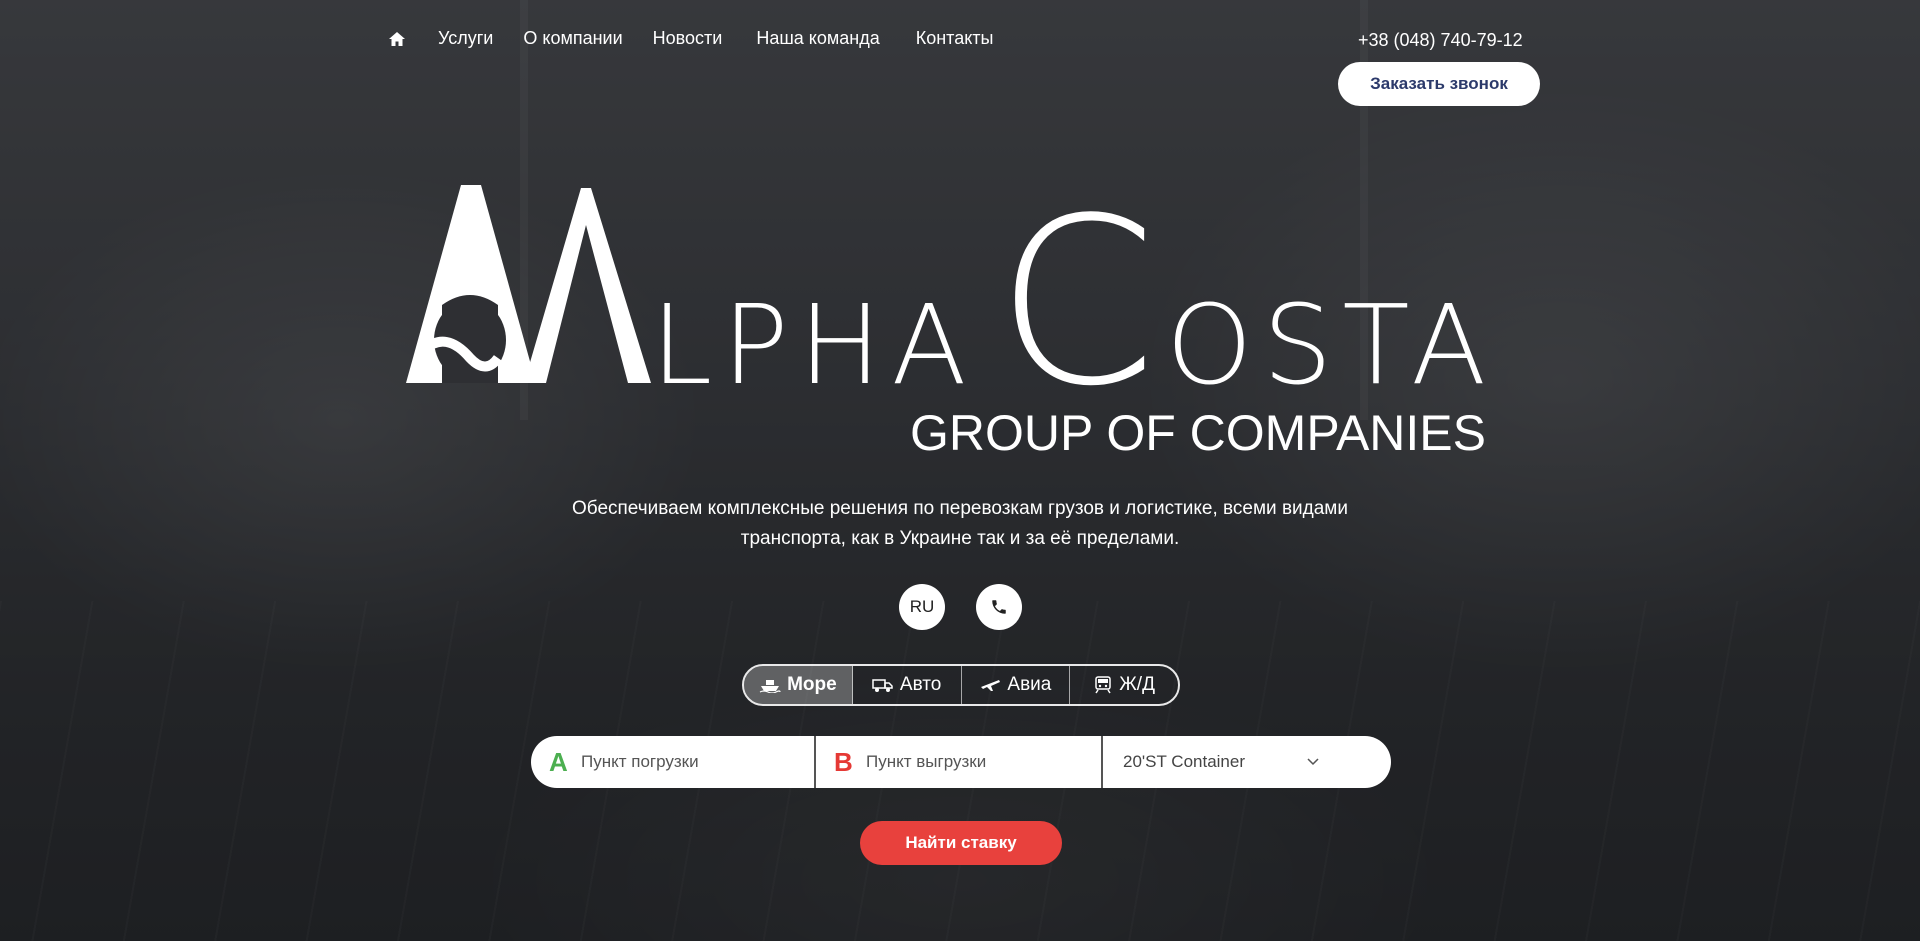 The width and height of the screenshot is (1920, 941). Describe the element at coordinates (1439, 84) in the screenshot. I see `callback-button: Заказать звонок` at that location.